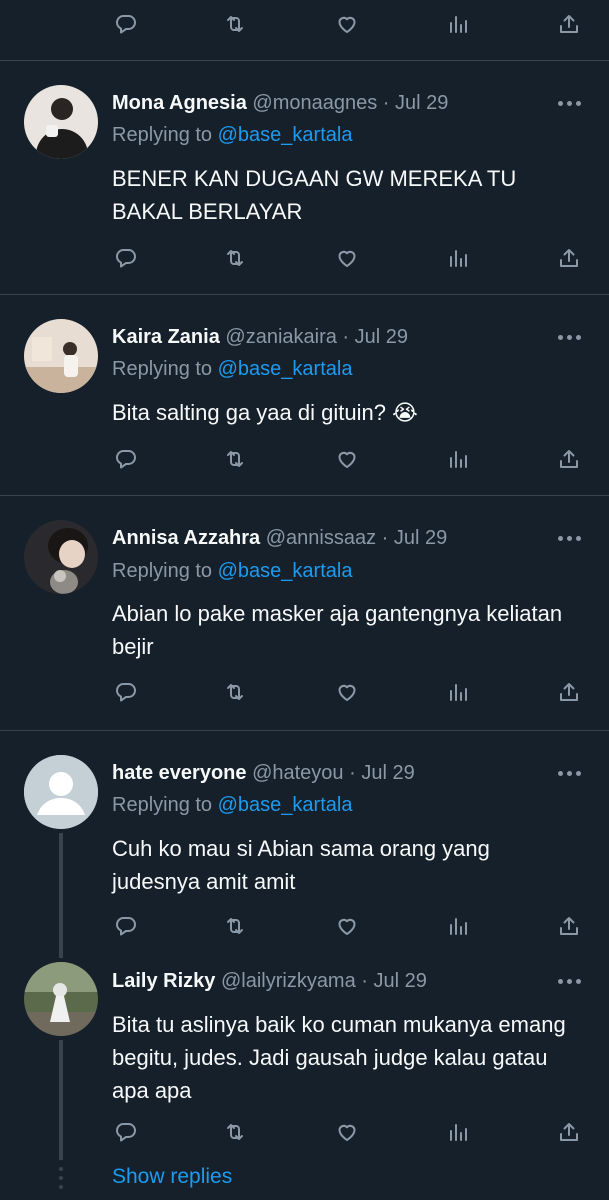  What do you see at coordinates (179, 773) in the screenshot?
I see `display-name: hate everyone` at bounding box center [179, 773].